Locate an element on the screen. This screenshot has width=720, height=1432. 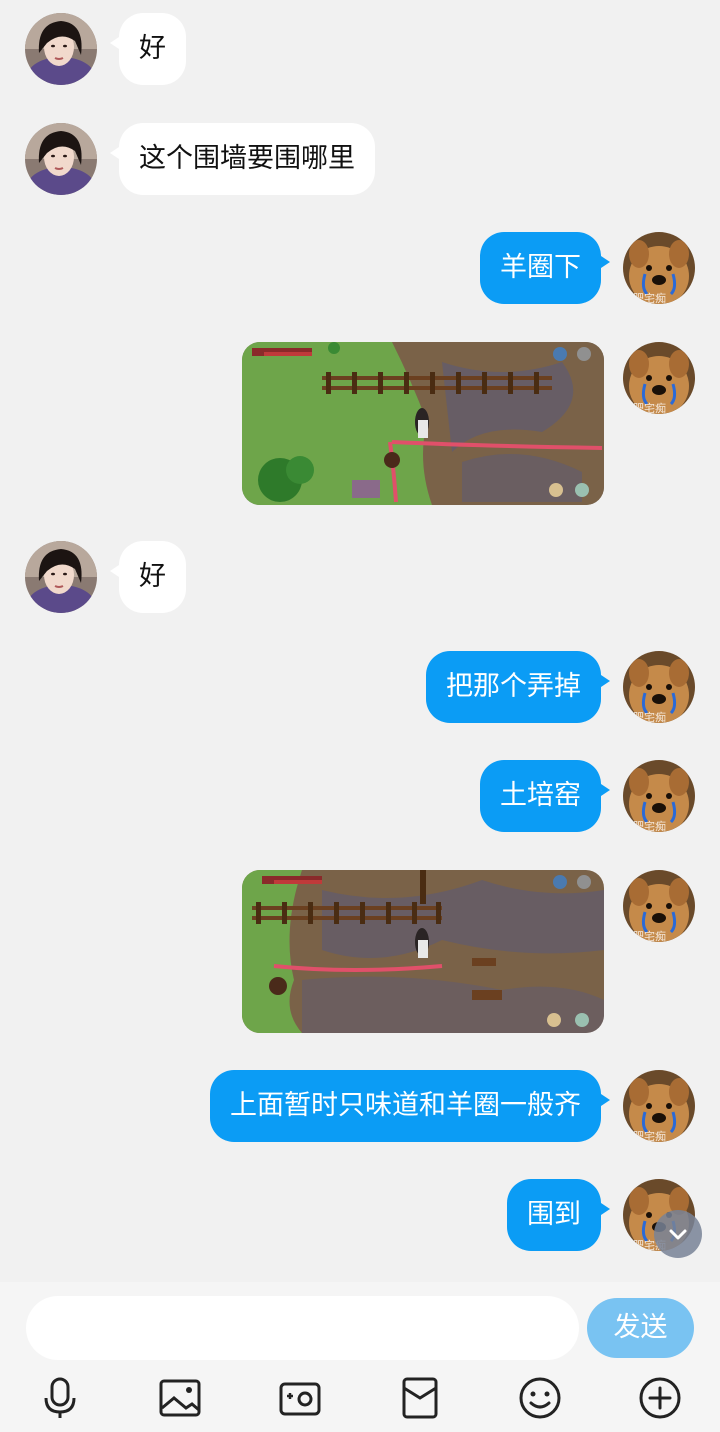
chevron-down-icon is located at coordinates (678, 1234).